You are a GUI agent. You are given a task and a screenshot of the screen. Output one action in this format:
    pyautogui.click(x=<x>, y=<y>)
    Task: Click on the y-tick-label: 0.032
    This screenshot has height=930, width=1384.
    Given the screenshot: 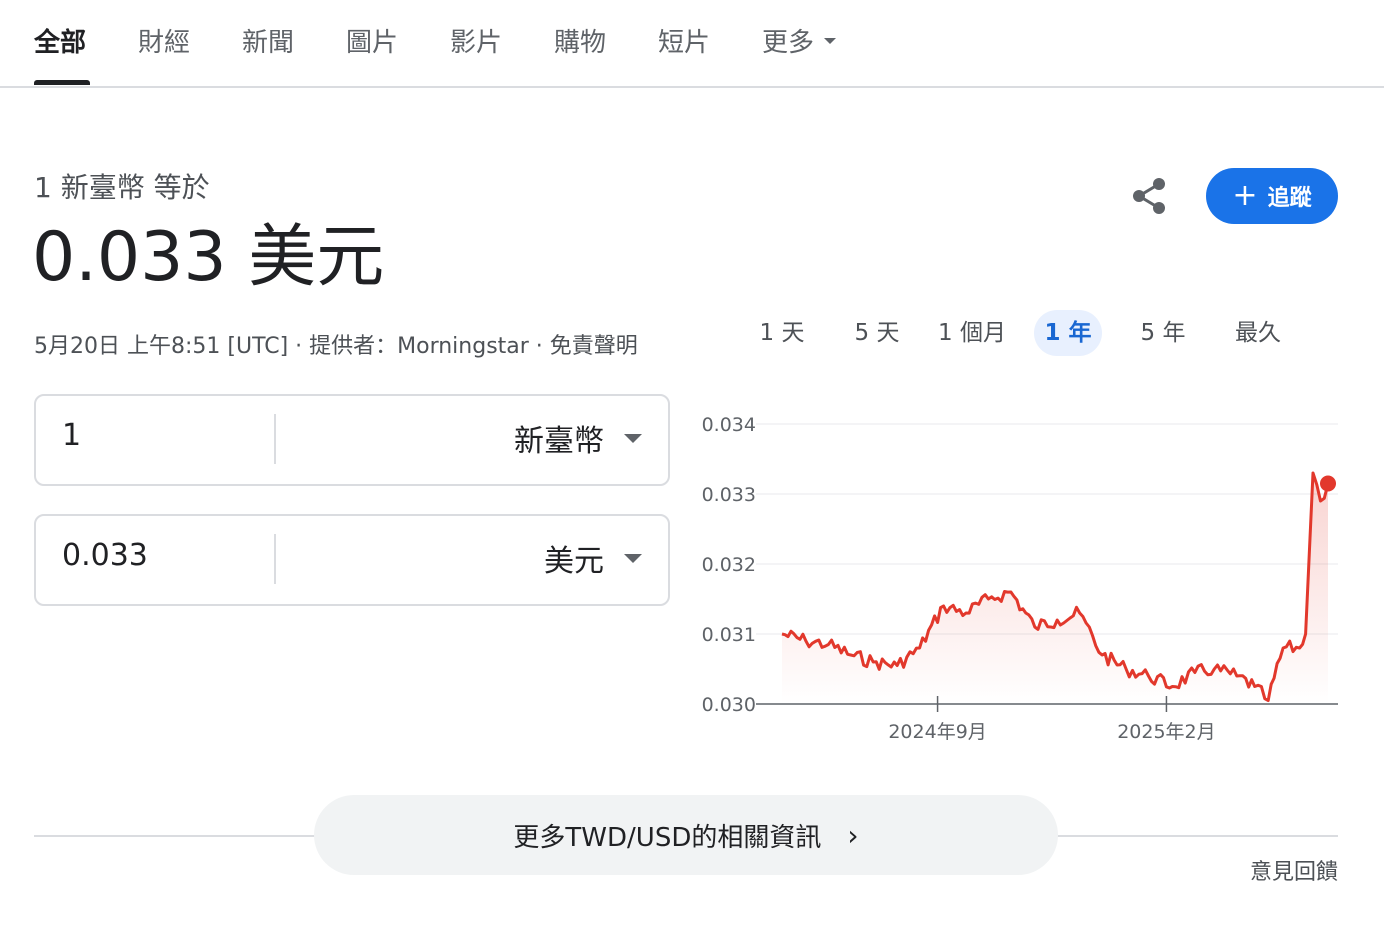 What is the action you would take?
    pyautogui.click(x=729, y=565)
    